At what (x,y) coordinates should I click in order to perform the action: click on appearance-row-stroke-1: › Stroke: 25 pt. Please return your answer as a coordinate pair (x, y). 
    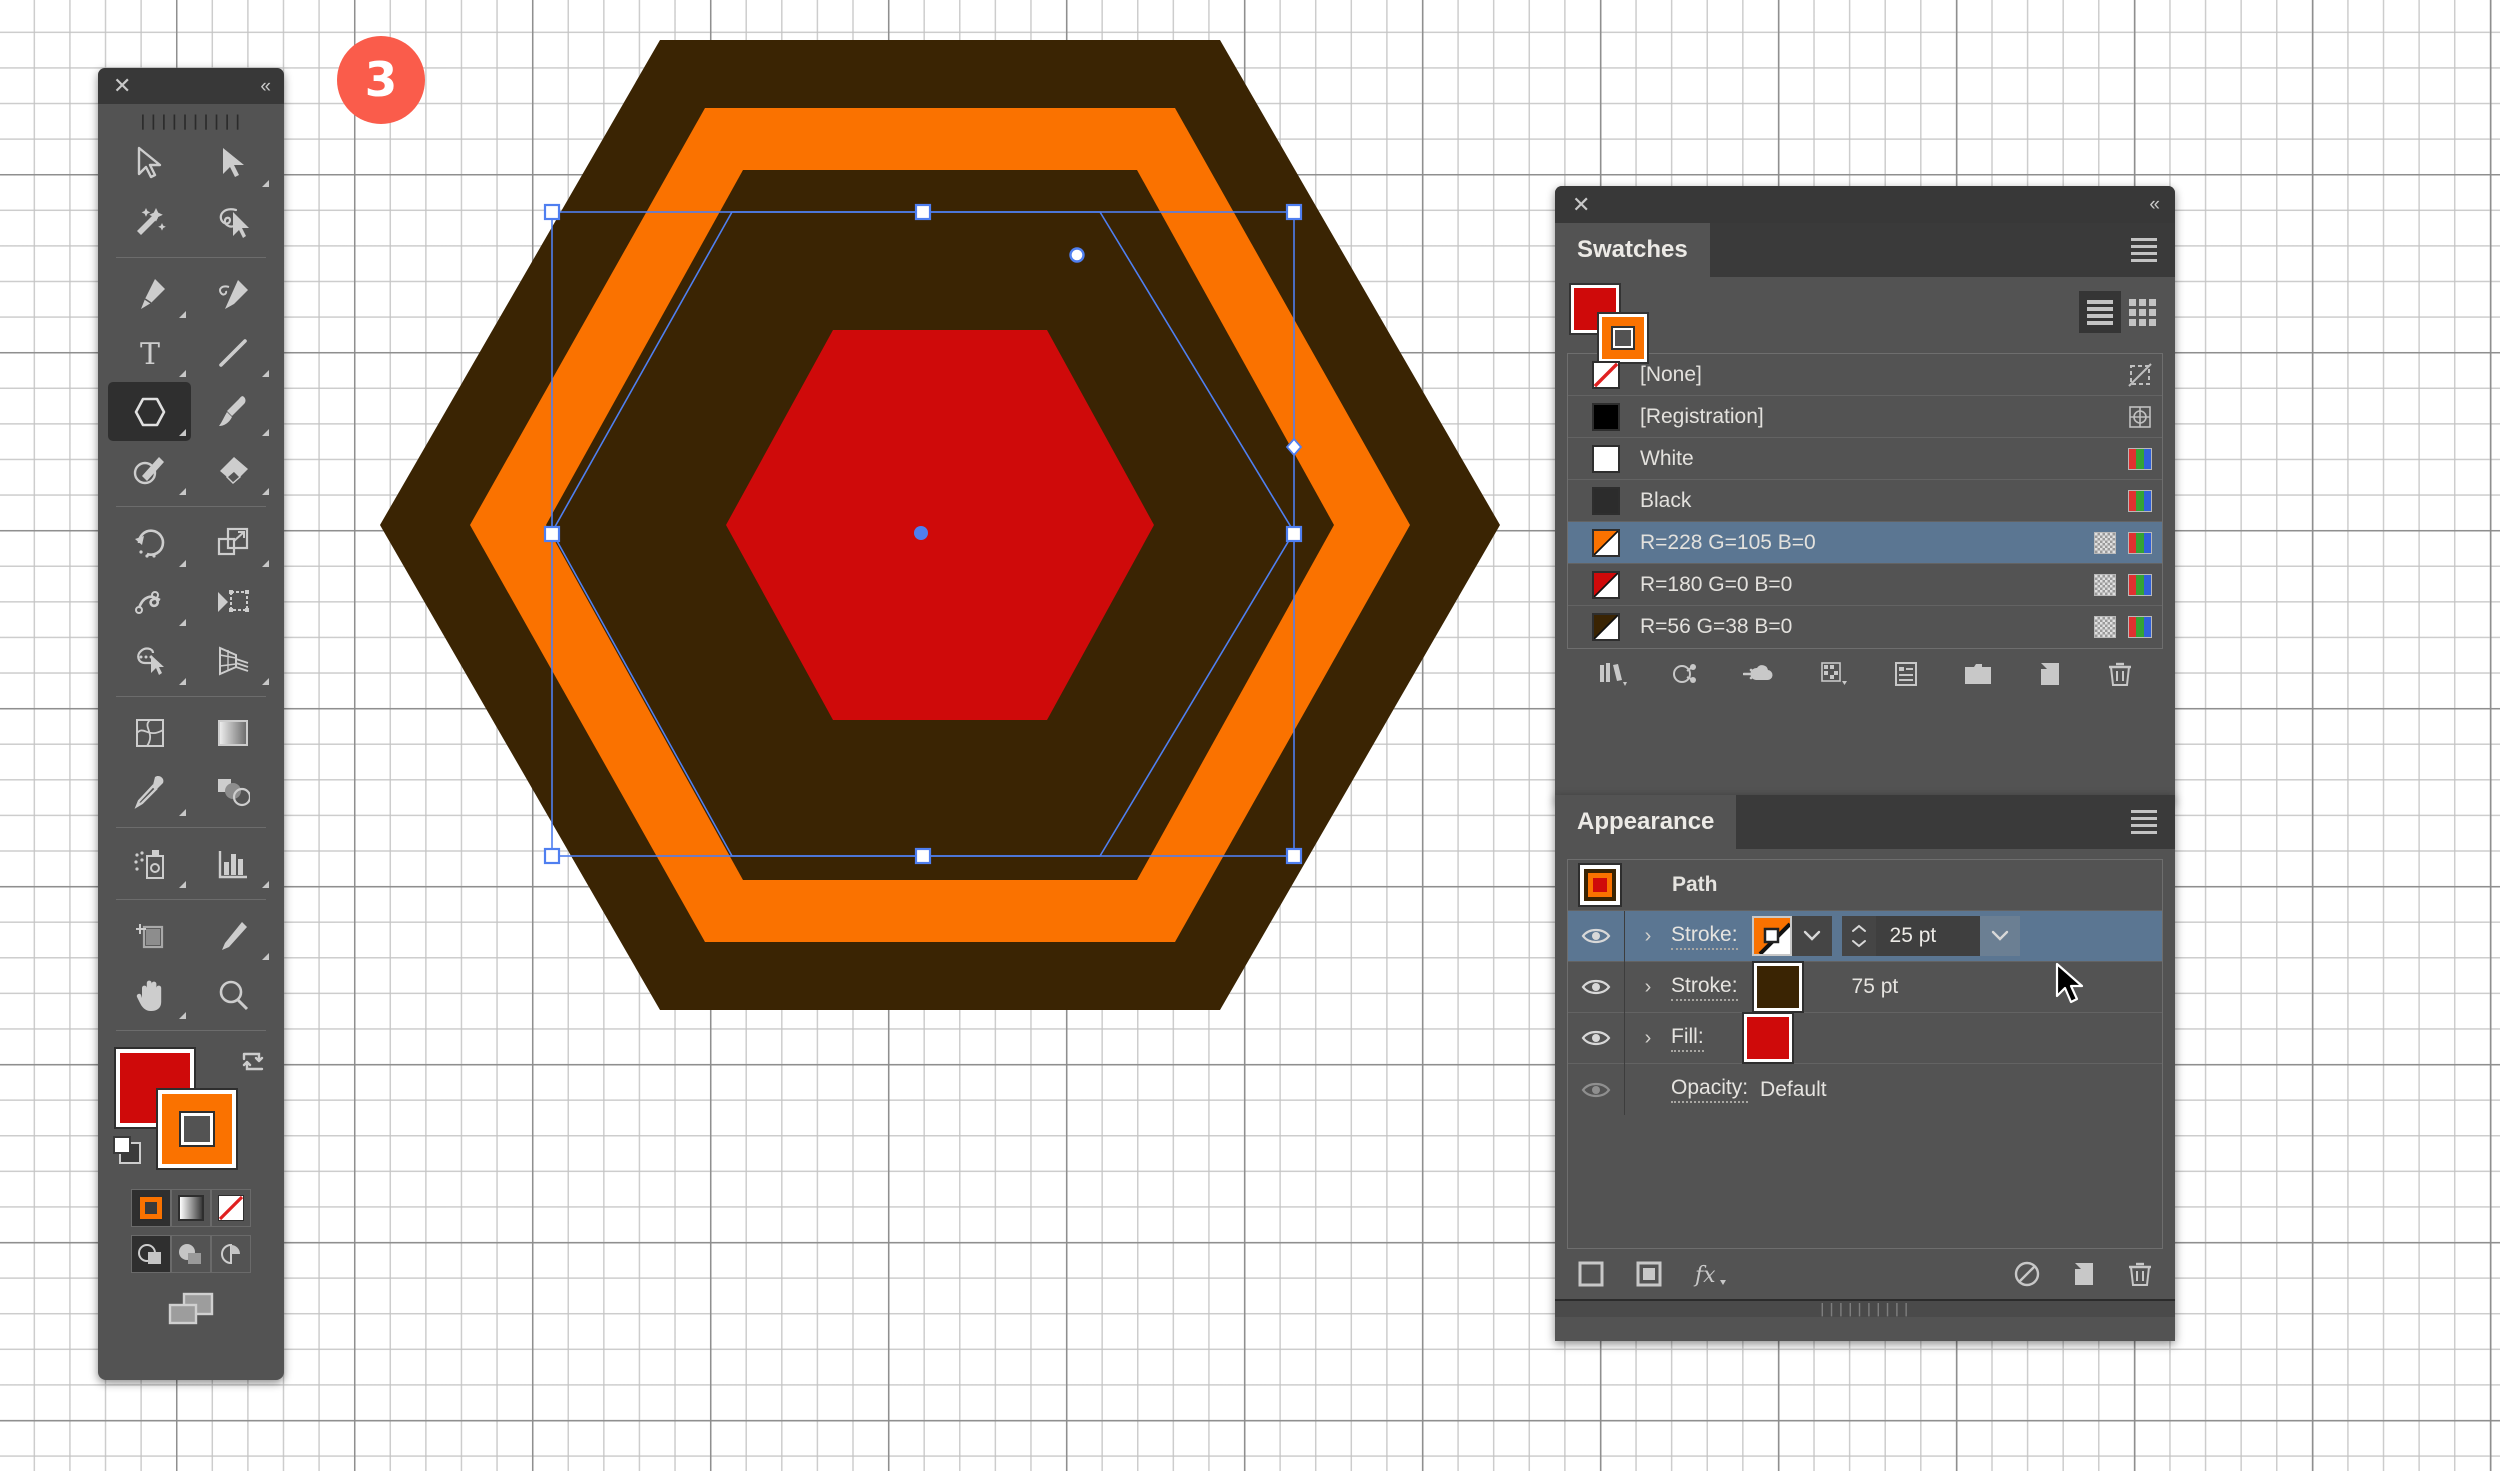
    Looking at the image, I should click on (1865, 936).